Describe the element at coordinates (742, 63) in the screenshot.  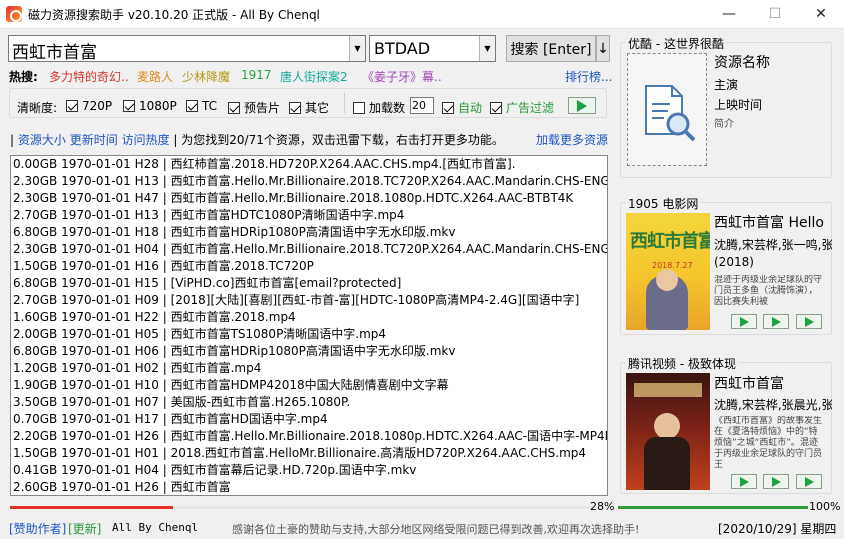
I see `youku-name-label: 资源名称` at that location.